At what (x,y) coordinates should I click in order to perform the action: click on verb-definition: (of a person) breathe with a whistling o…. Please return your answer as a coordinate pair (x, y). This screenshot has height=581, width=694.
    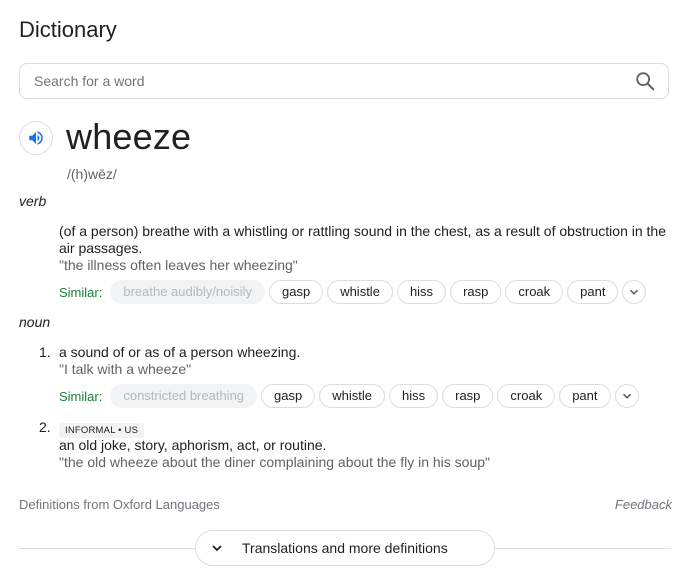
    Looking at the image, I should click on (369, 240).